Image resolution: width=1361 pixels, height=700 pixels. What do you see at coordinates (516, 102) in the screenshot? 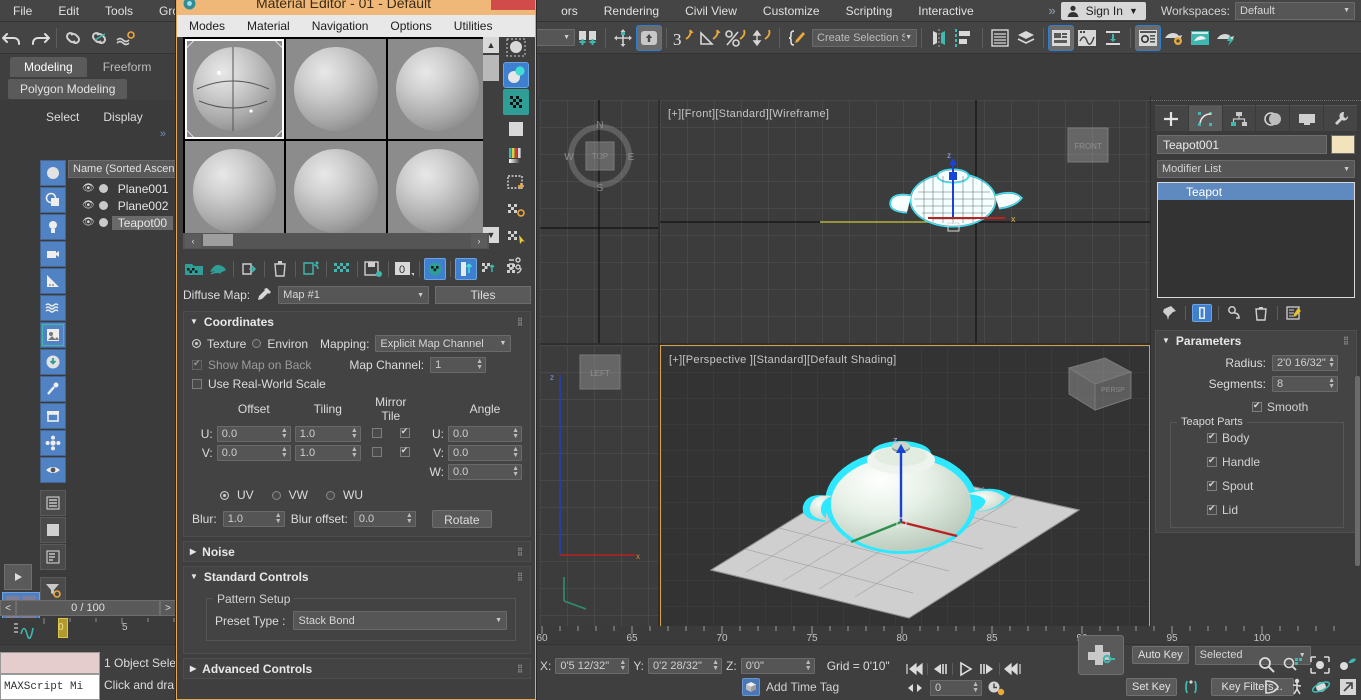
I see `background-checker-icon` at bounding box center [516, 102].